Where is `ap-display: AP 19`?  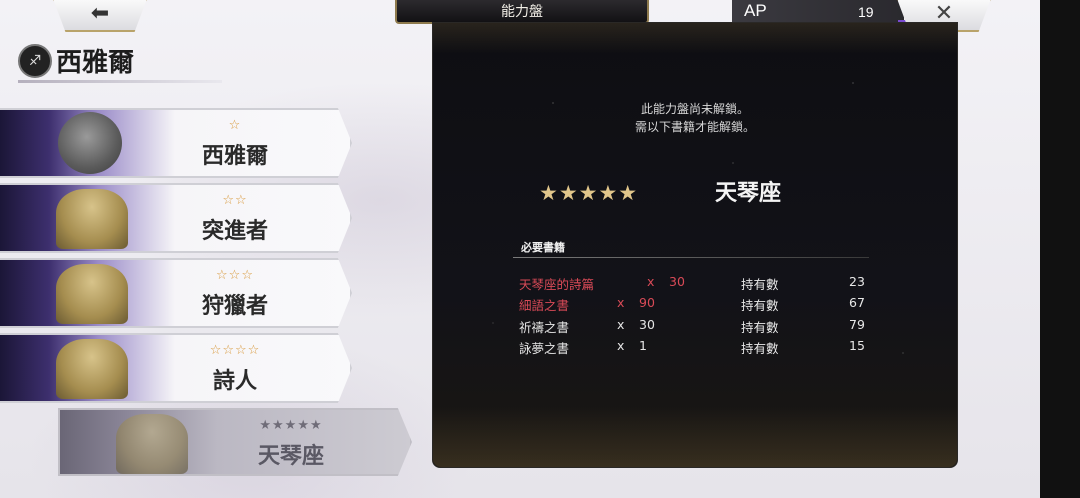 ap-display: AP 19 is located at coordinates (818, 11).